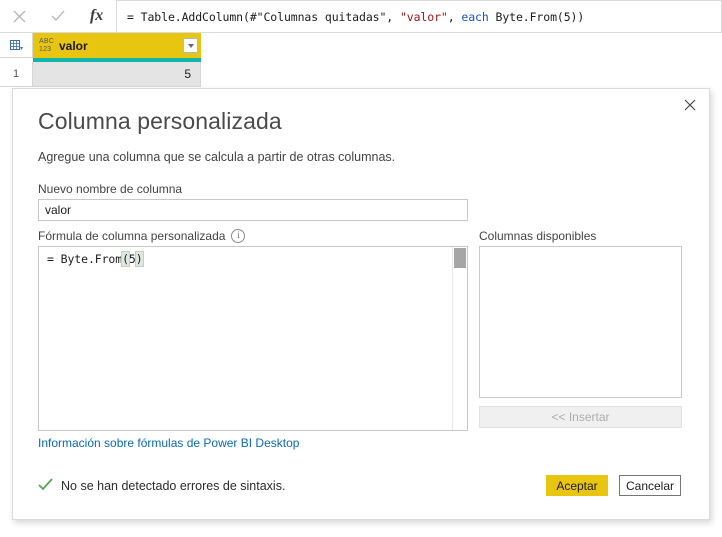 This screenshot has width=722, height=537. I want to click on accept-button: Aceptar, so click(577, 485).